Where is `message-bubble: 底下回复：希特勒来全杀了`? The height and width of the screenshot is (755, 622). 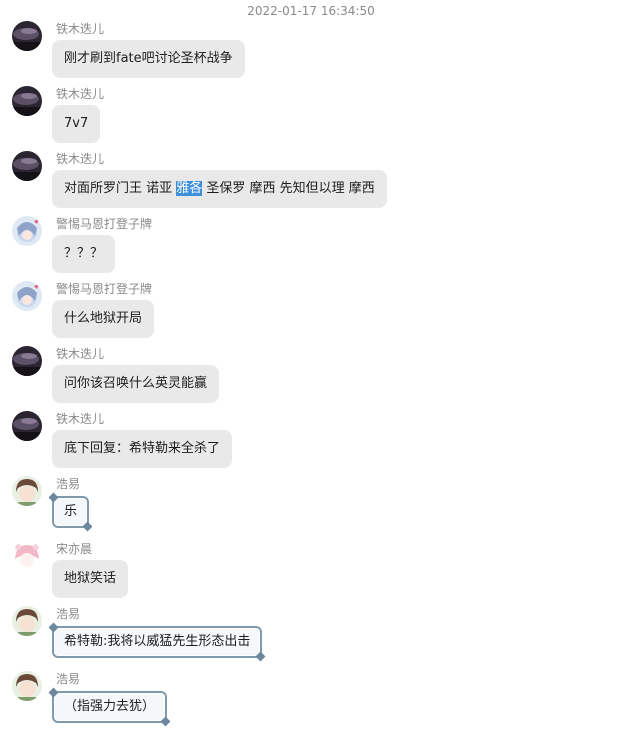 message-bubble: 底下回复：希特勒来全杀了 is located at coordinates (142, 449).